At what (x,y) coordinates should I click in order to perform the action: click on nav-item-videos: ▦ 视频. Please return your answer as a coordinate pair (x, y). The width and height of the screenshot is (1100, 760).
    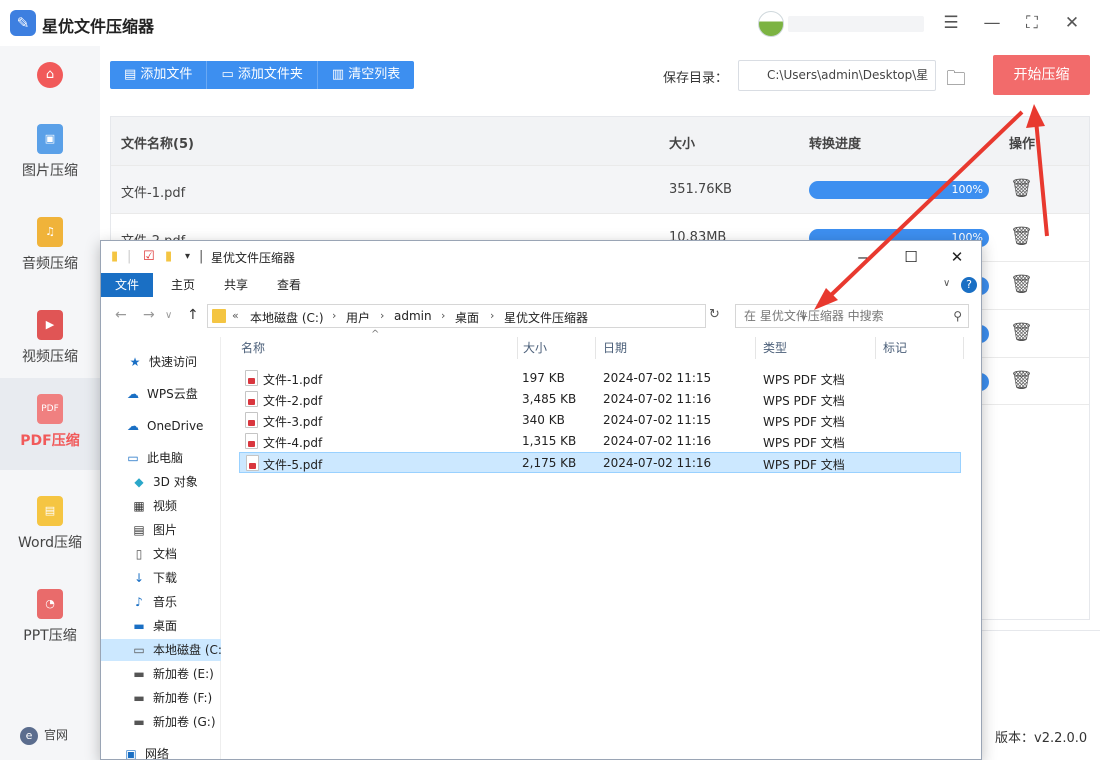
    Looking at the image, I should click on (161, 506).